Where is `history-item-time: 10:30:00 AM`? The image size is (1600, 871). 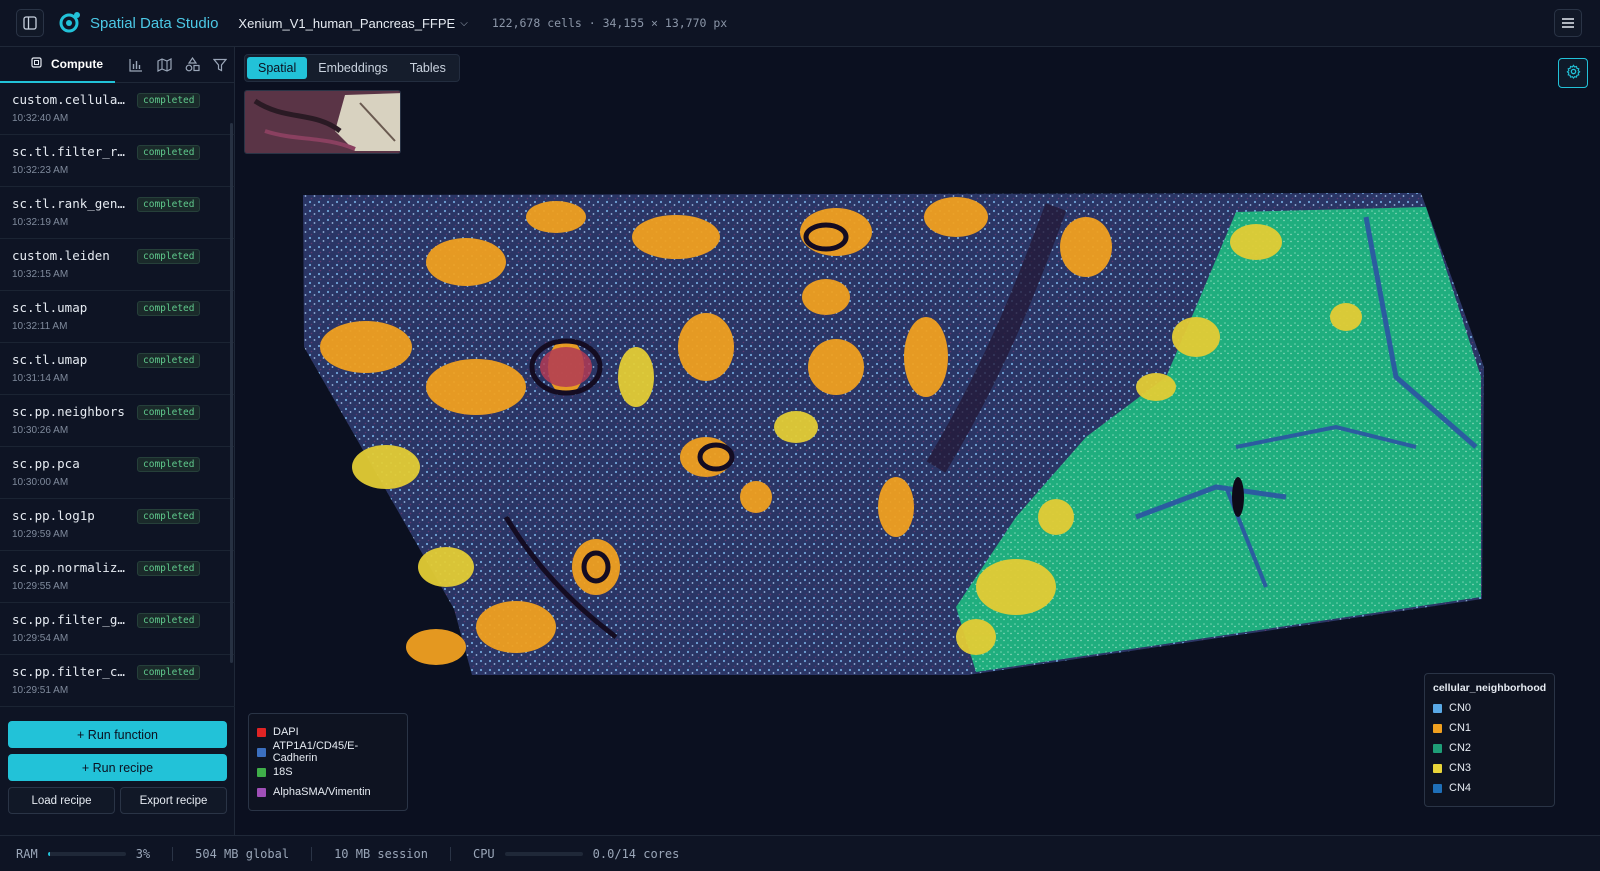 history-item-time: 10:30:00 AM is located at coordinates (40, 482).